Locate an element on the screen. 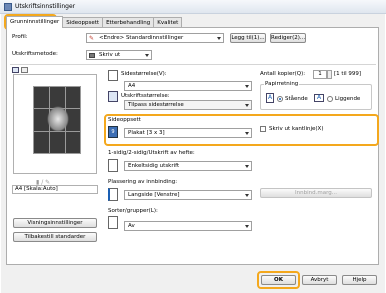 This screenshot has width=386, height=293. binding-label: Plassering av innbinding: is located at coordinates (143, 182).